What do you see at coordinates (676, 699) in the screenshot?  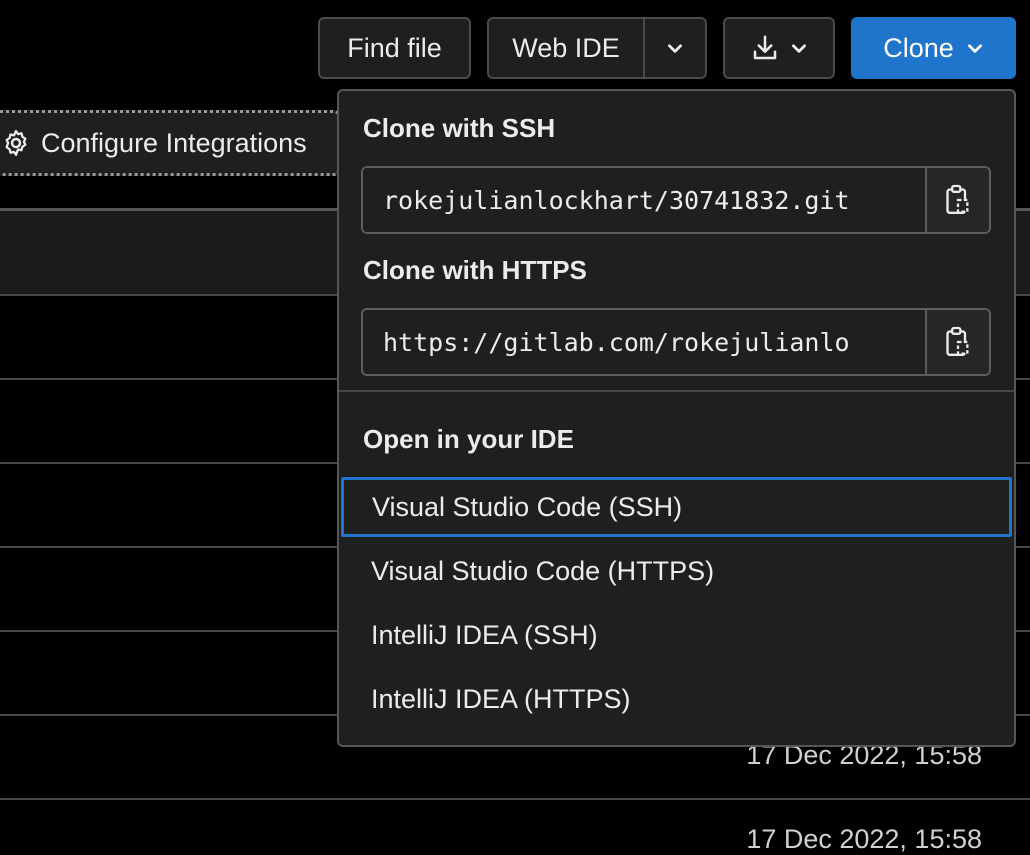 I see `ide-item-intellij-https: IntelliJ IDEA (HTTPS)` at bounding box center [676, 699].